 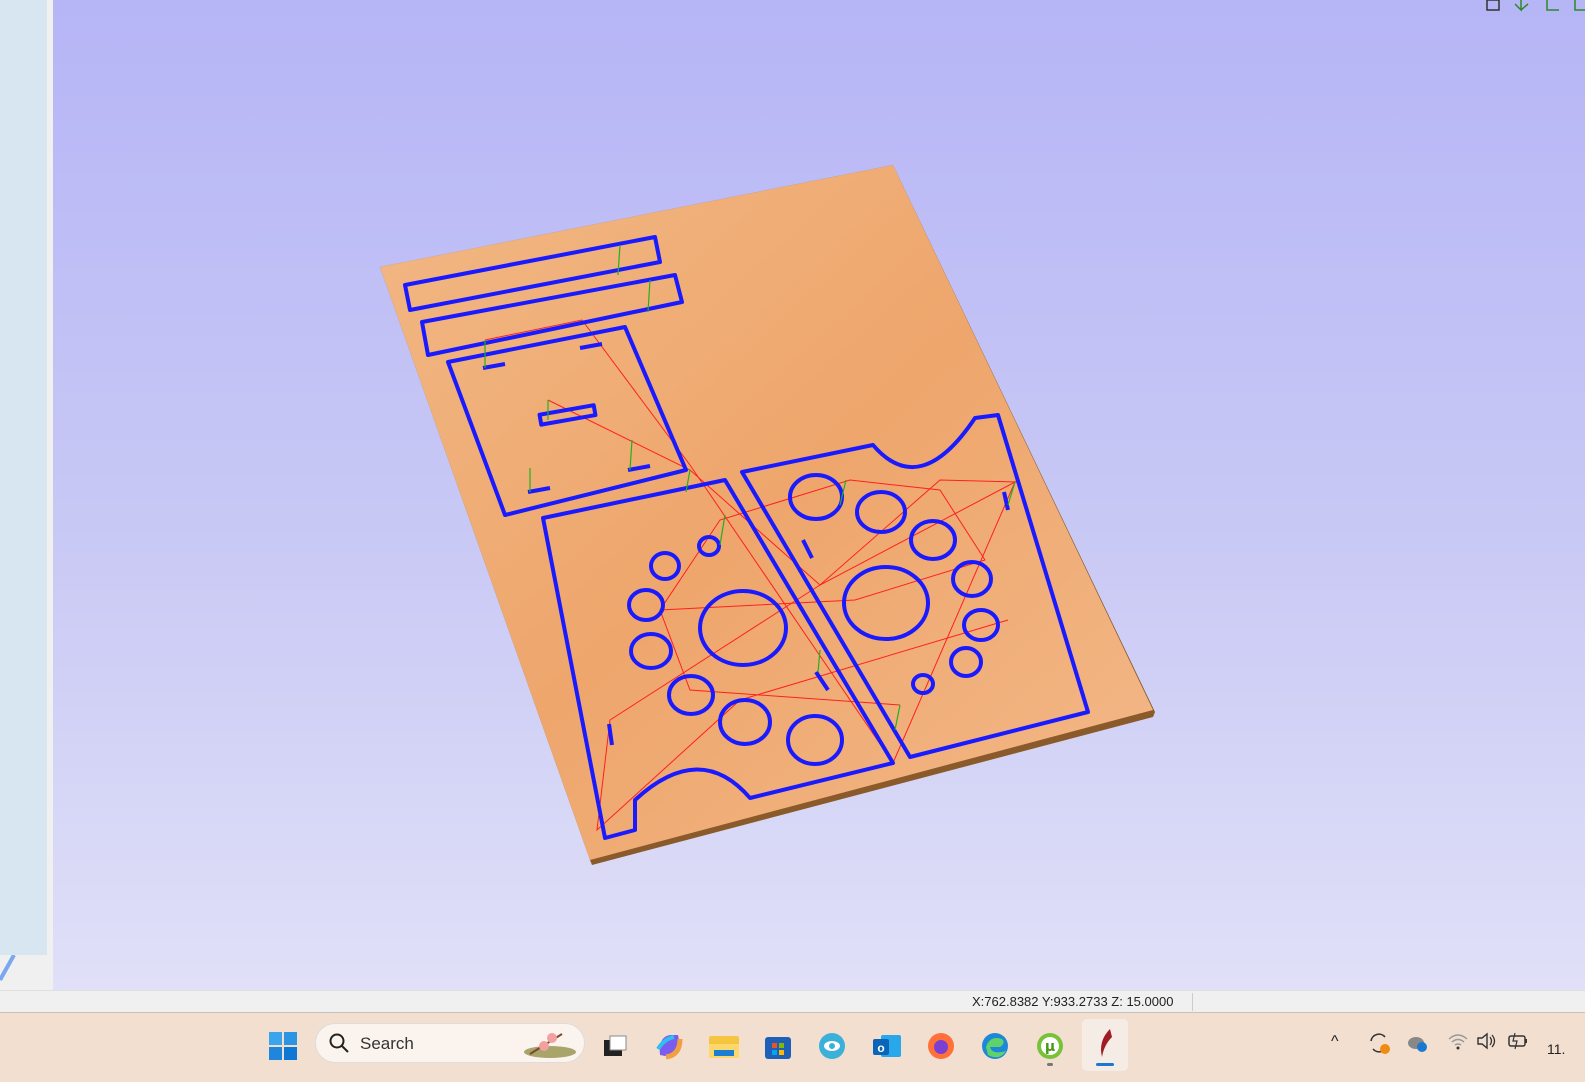 What do you see at coordinates (778, 1046) in the screenshot?
I see `store-icon` at bounding box center [778, 1046].